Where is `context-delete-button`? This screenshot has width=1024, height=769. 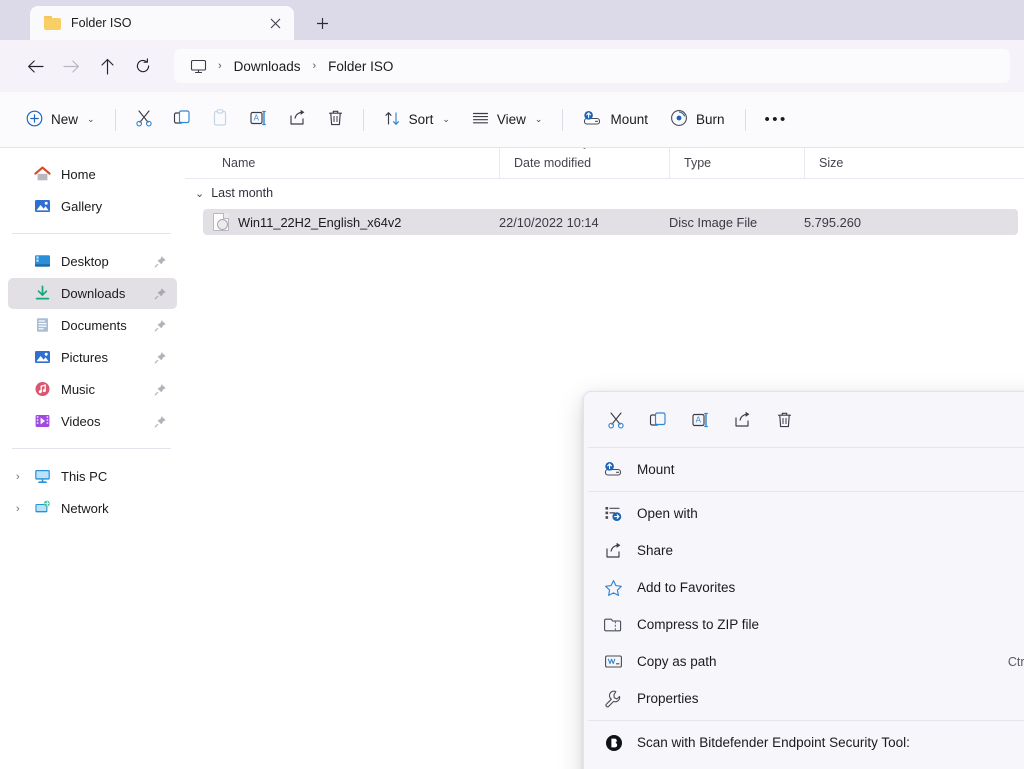 context-delete-button is located at coordinates (784, 420).